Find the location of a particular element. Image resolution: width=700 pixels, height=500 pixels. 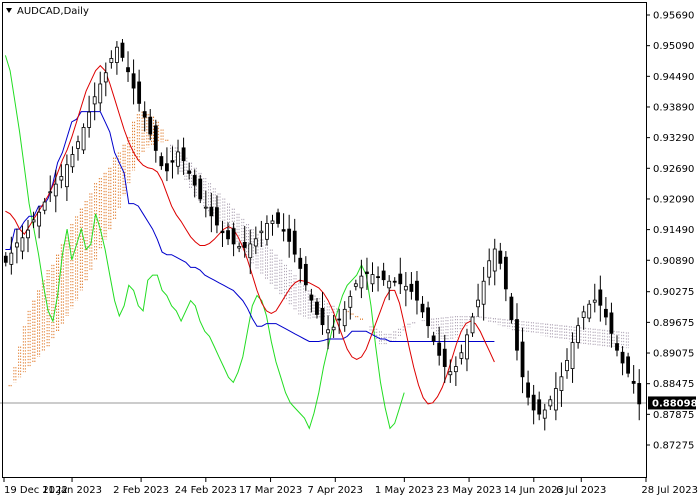

y-tick-label: 0.93890 is located at coordinates (673, 107).